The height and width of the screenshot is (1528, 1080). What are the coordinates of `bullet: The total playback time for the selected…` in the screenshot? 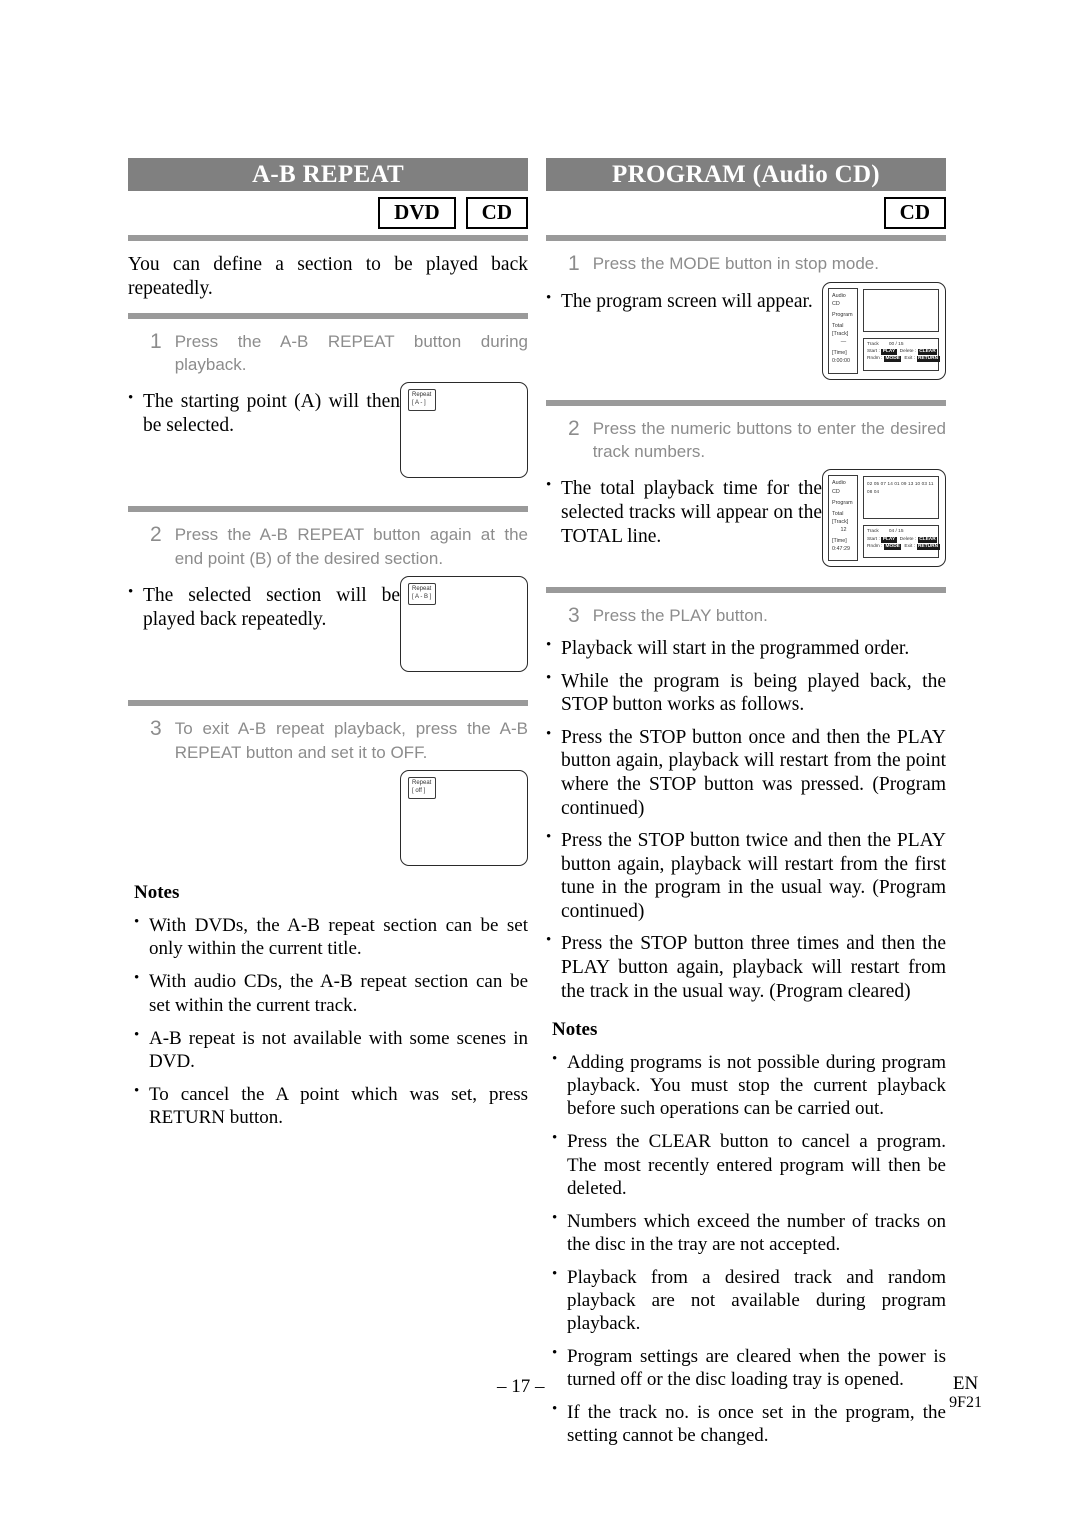 It's located at (684, 512).